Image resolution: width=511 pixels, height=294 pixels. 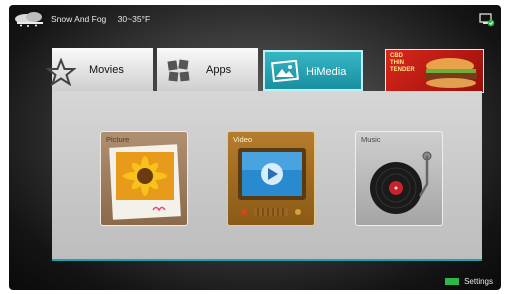 I want to click on settings-hint: Settings, so click(x=469, y=281).